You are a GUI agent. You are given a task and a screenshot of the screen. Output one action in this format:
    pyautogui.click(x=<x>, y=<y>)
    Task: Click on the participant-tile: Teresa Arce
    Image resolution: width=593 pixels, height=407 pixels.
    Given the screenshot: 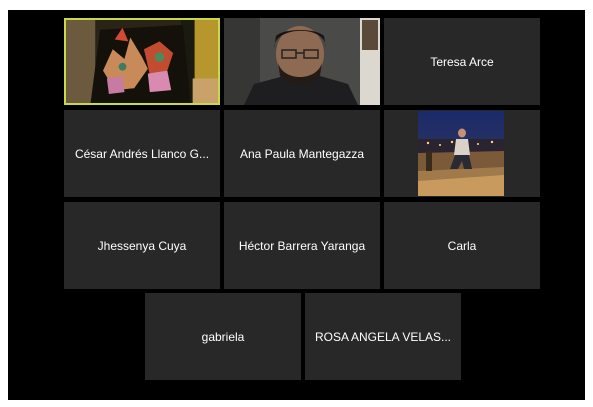 What is the action you would take?
    pyautogui.click(x=462, y=61)
    